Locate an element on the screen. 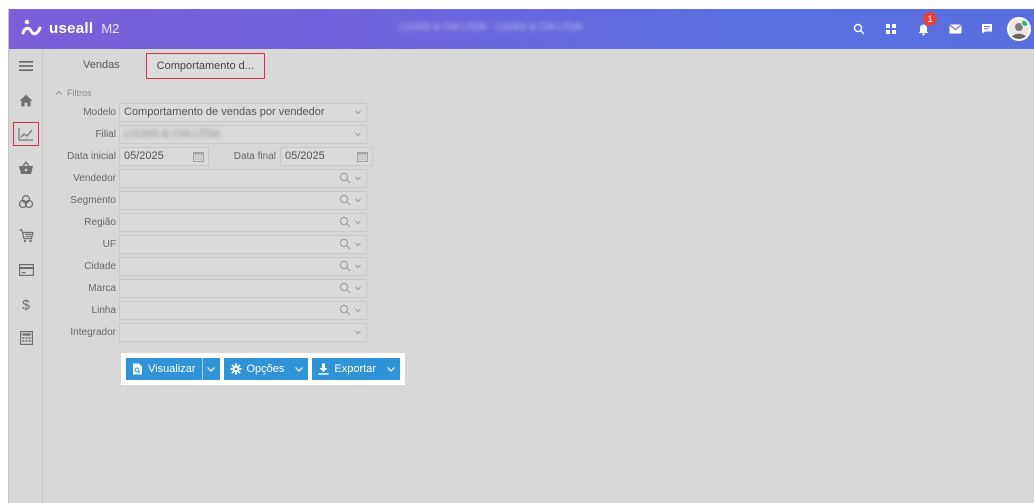  notification-badge: 1 is located at coordinates (930, 19).